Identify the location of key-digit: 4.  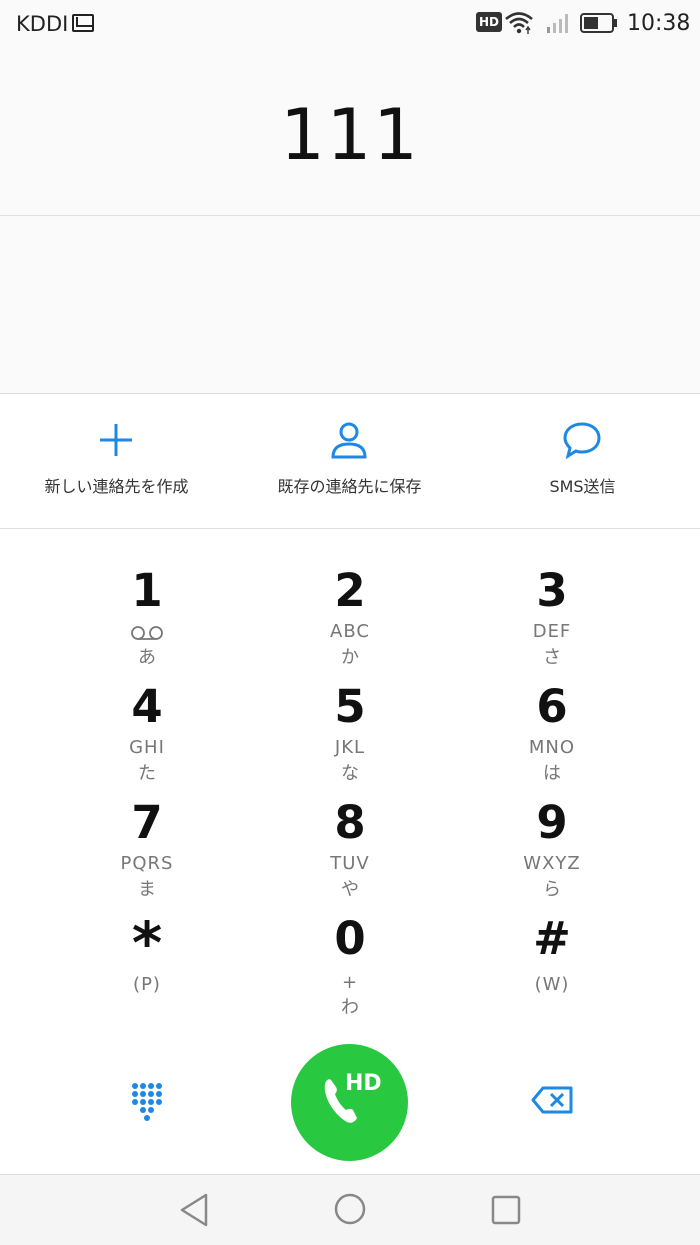
(147, 706).